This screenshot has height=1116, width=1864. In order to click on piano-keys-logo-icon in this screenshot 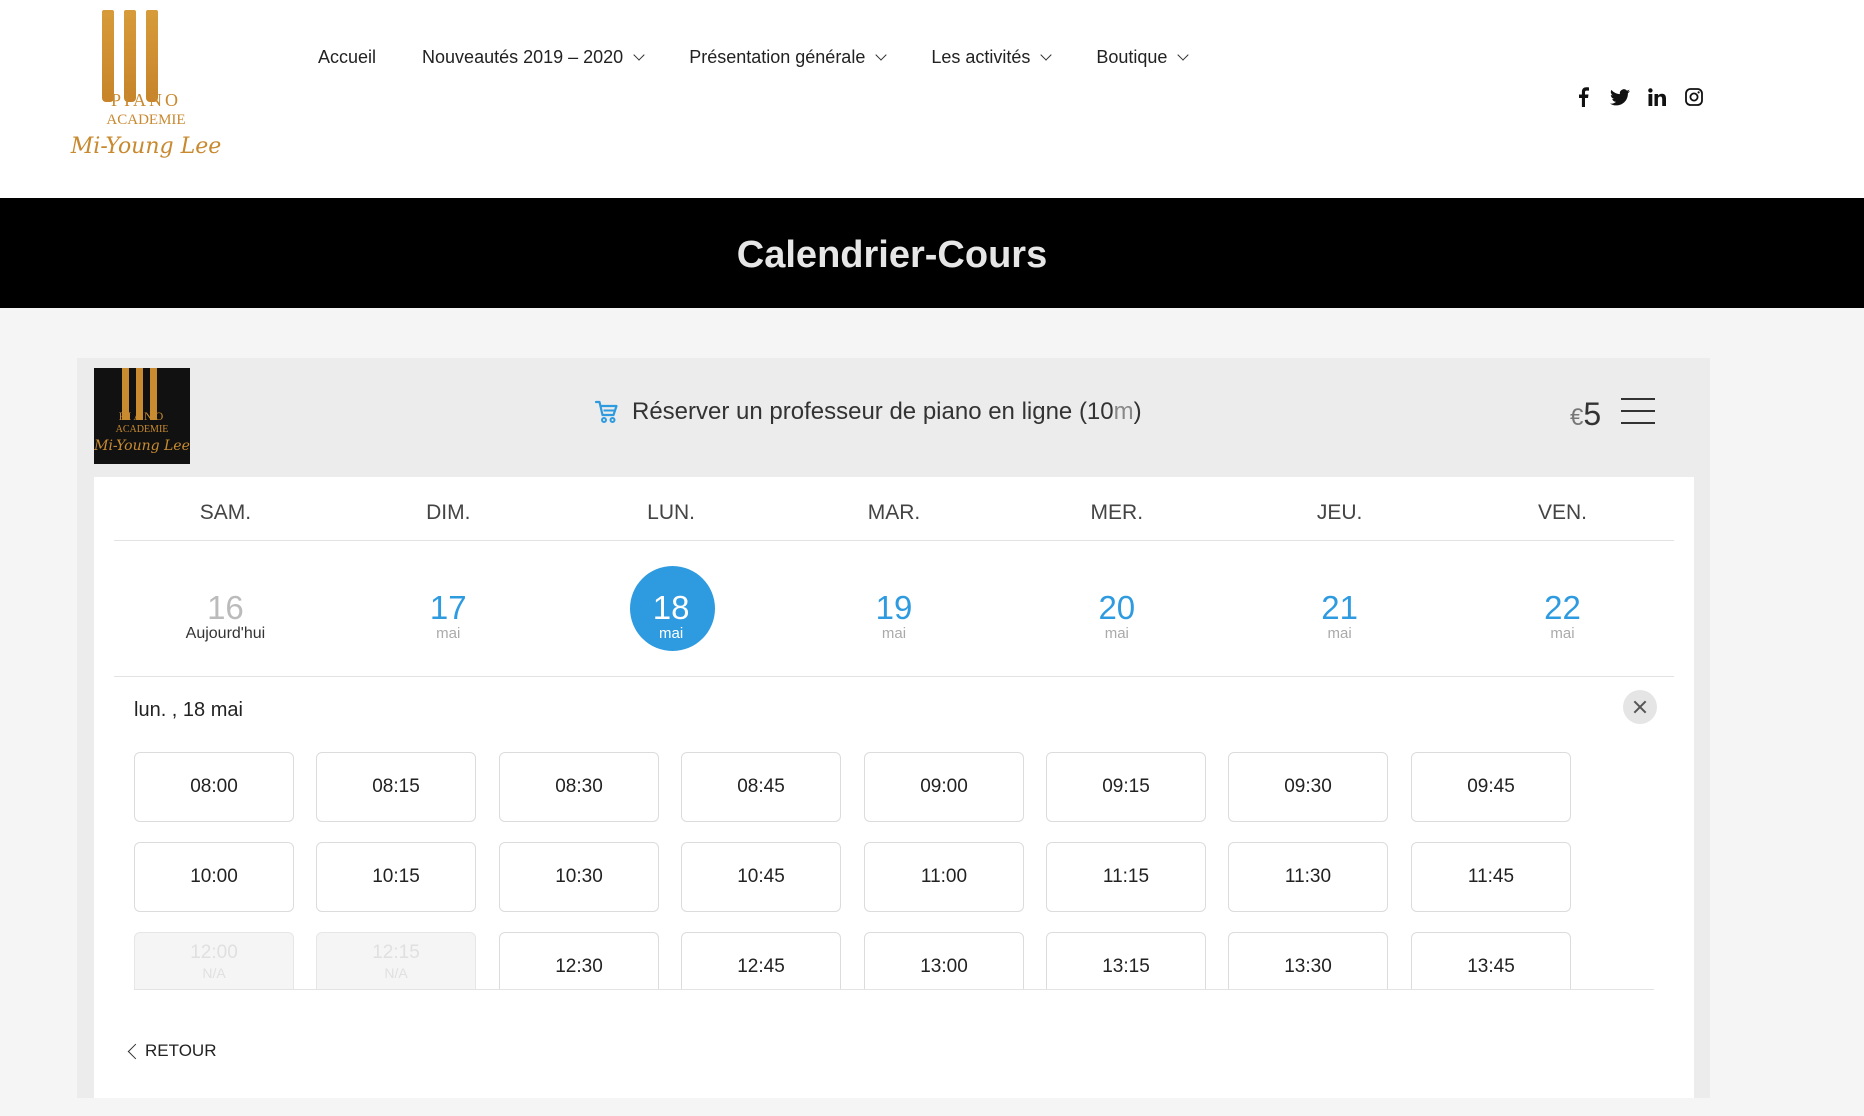, I will do `click(132, 56)`.